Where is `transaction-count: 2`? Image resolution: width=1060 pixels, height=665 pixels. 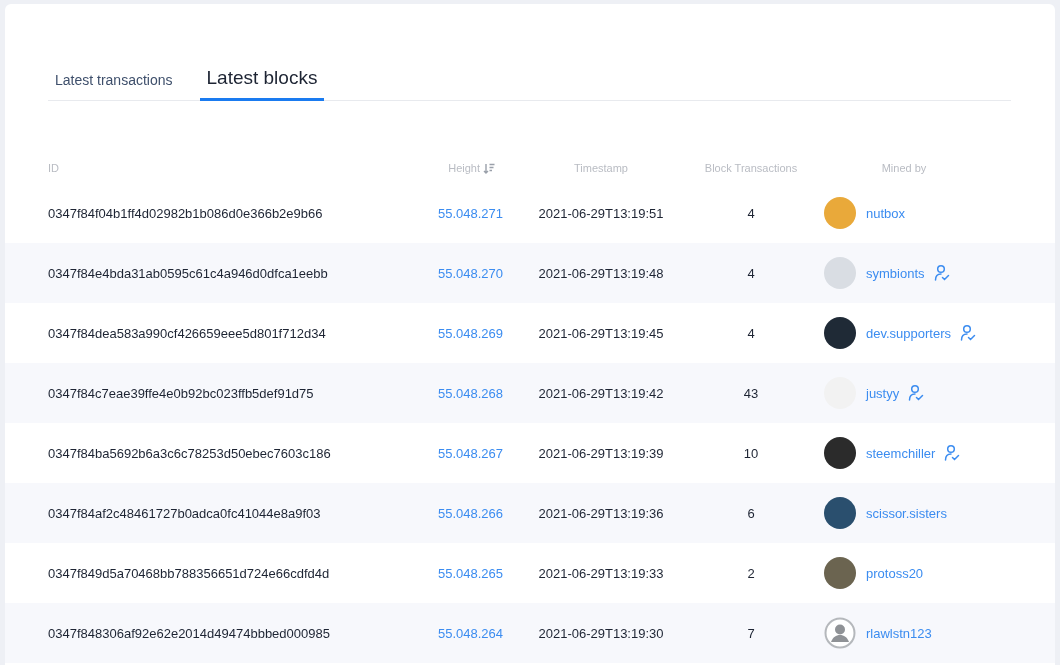
transaction-count: 2 is located at coordinates (751, 573).